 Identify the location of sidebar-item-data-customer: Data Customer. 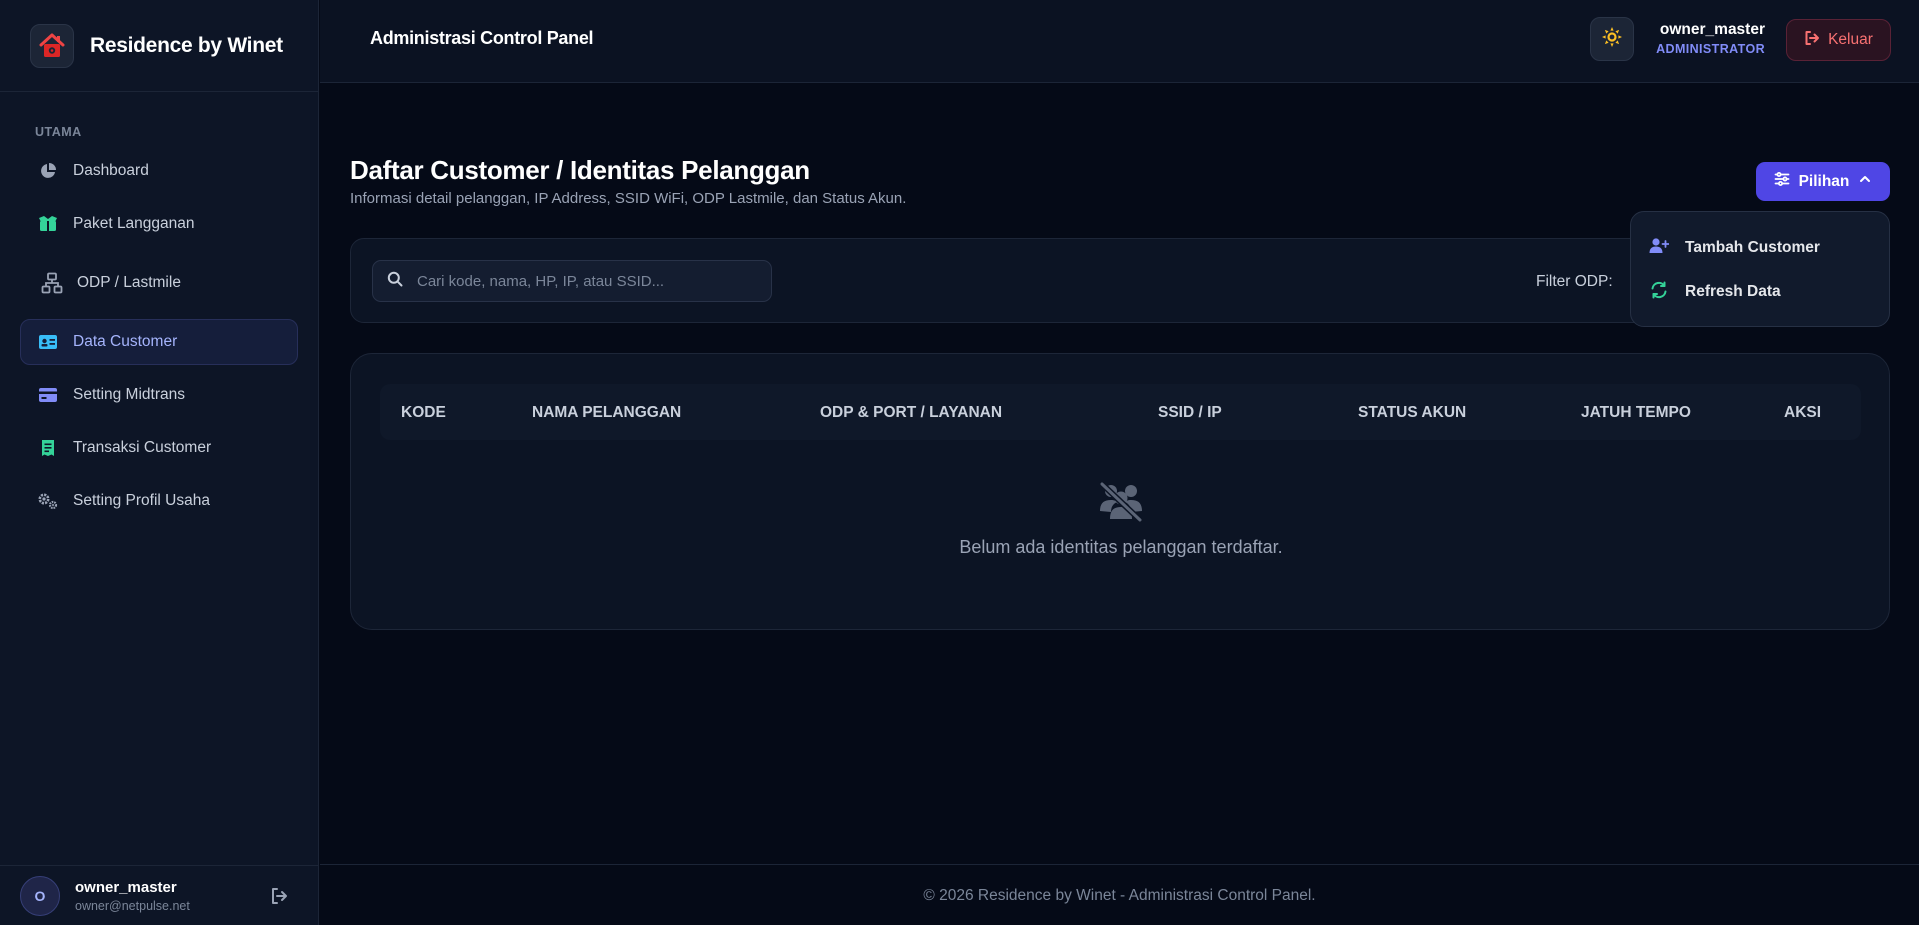
(159, 342).